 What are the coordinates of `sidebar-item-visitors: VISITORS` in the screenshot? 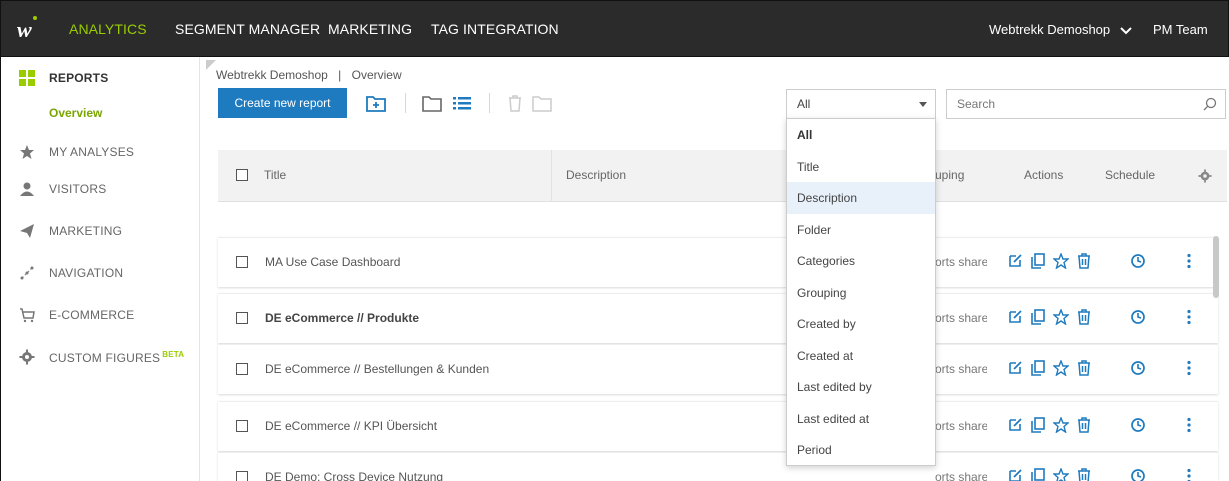 It's located at (101, 189).